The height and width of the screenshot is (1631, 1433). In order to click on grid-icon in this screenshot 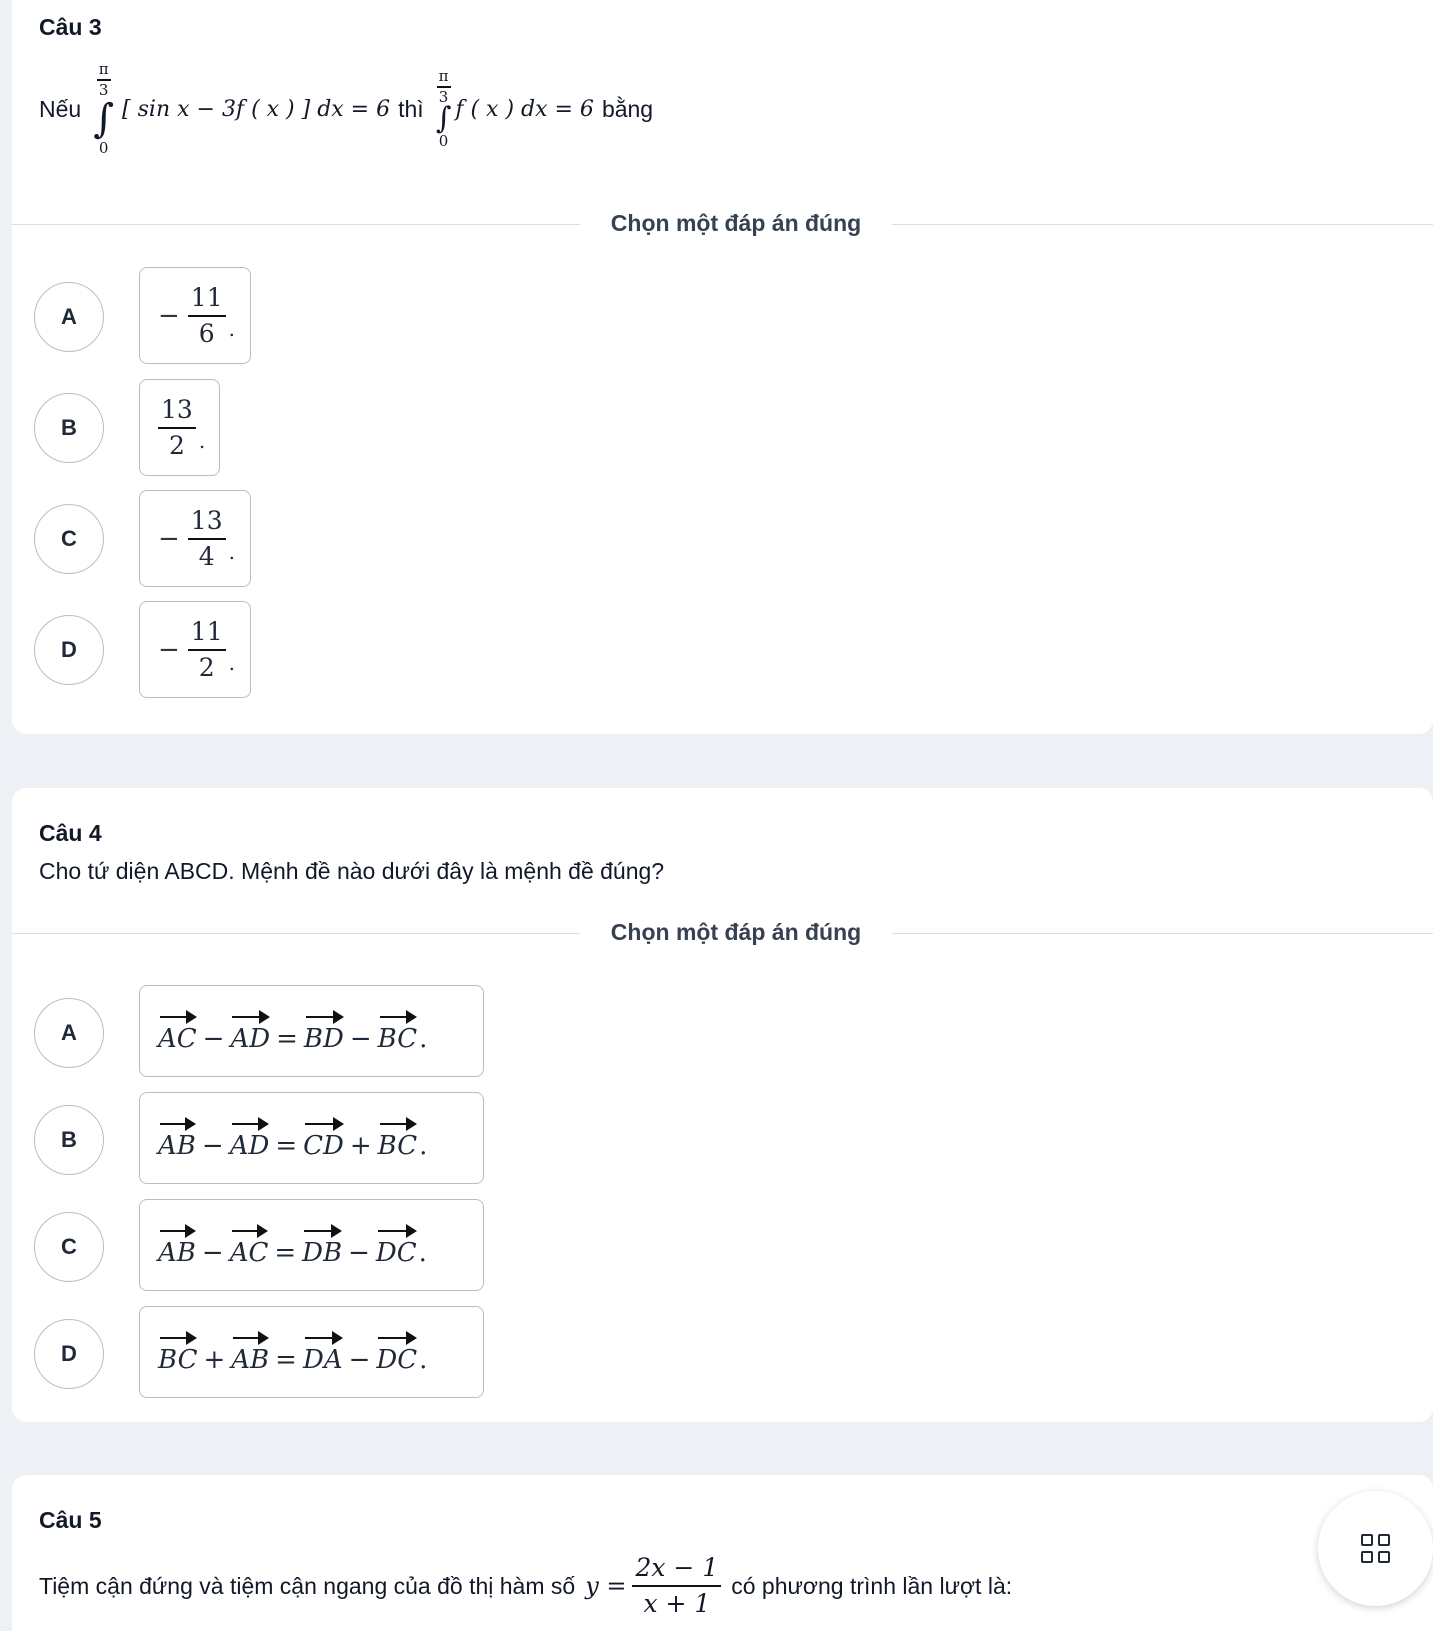, I will do `click(1375, 1548)`.